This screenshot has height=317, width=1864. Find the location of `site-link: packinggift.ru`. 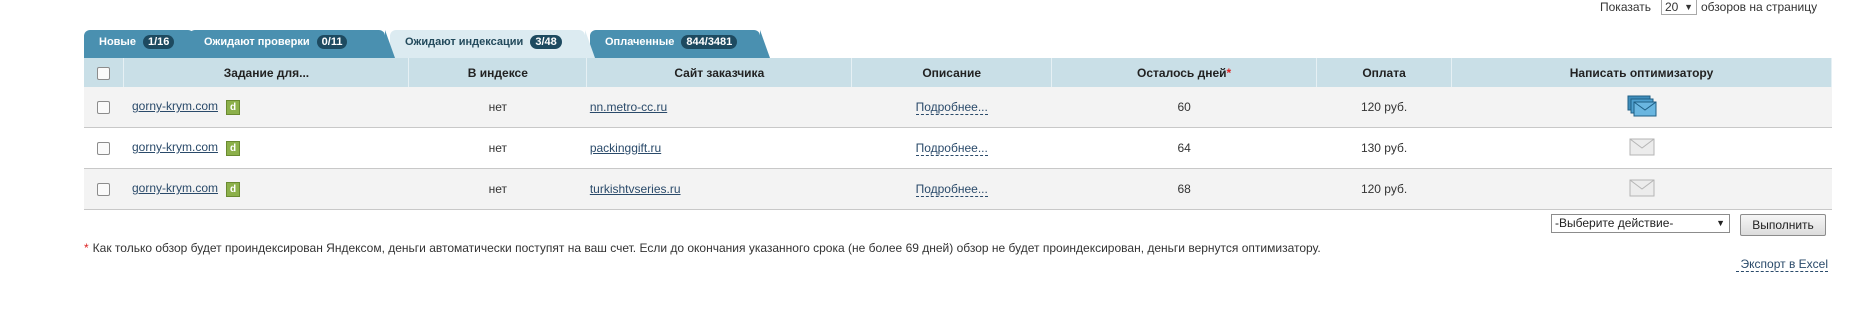

site-link: packinggift.ru is located at coordinates (625, 148).